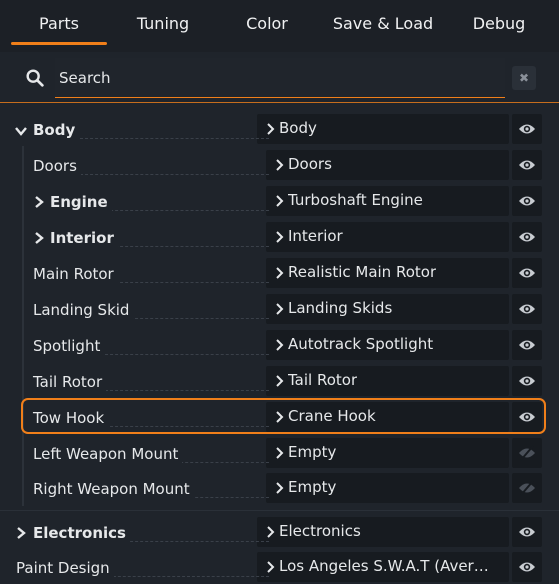 This screenshot has width=559, height=584. I want to click on selected-part: Realistic Main Rotor, so click(362, 272).